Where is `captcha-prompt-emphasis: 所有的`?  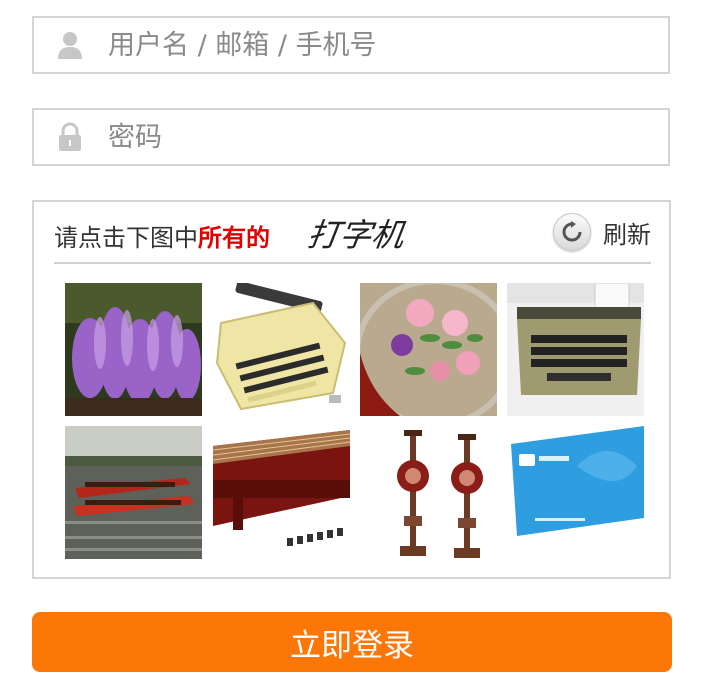 captcha-prompt-emphasis: 所有的 is located at coordinates (234, 238).